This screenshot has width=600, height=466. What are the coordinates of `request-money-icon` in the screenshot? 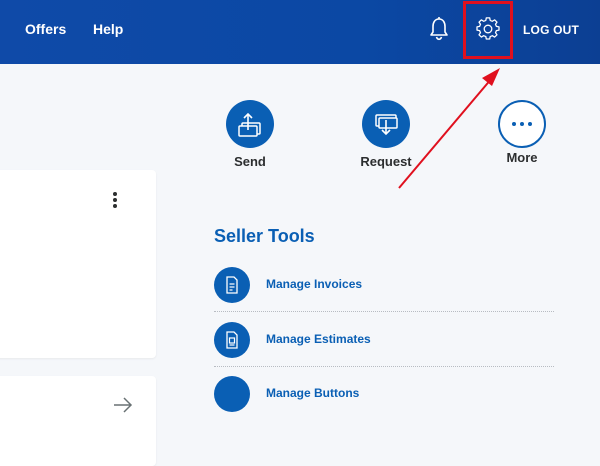 It's located at (386, 124).